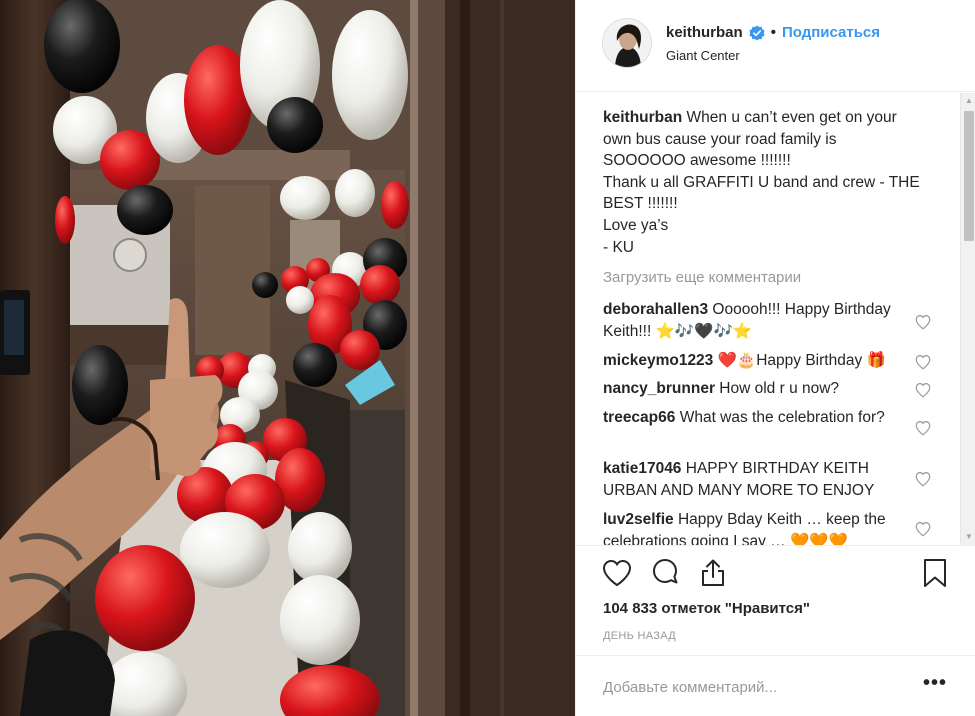 The image size is (975, 716). What do you see at coordinates (713, 573) in the screenshot?
I see `share-icon` at bounding box center [713, 573].